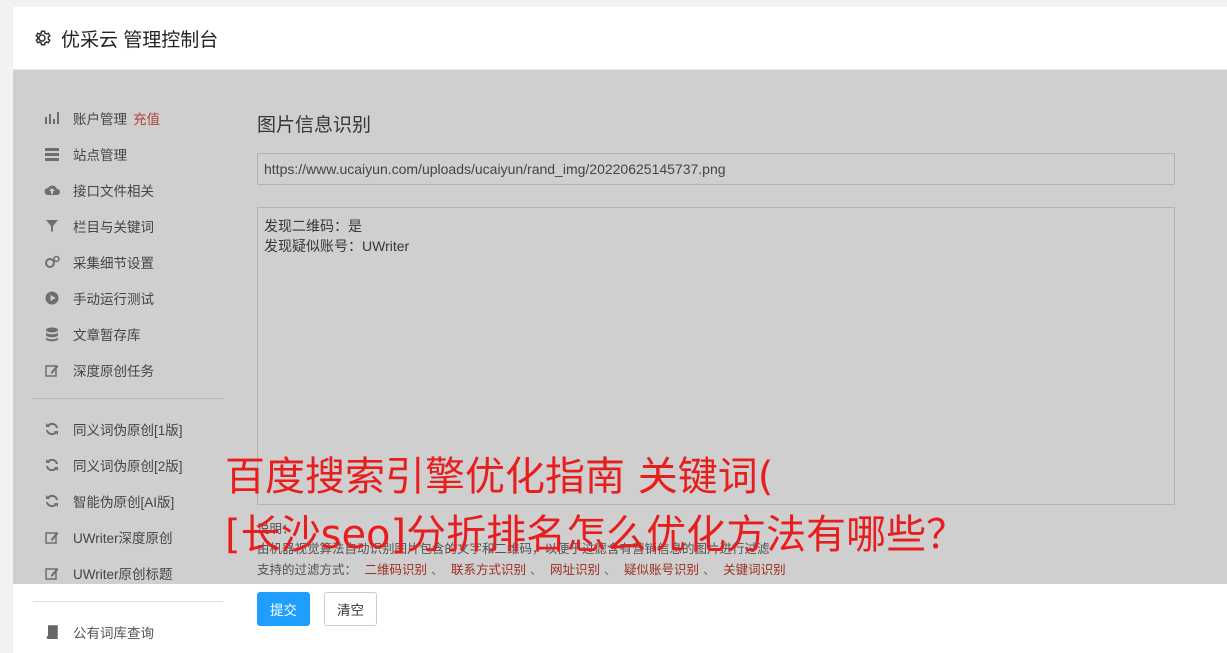  I want to click on sidebar-item-collect-settings: 采集细节设置, so click(128, 262).